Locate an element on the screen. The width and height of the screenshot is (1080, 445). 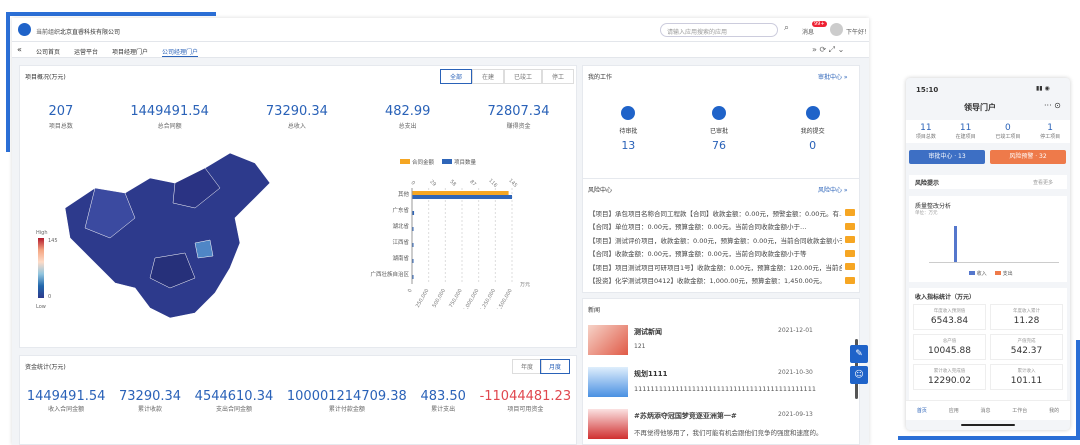
mobile-nav-mine: 我的 is located at coordinates (1054, 410).